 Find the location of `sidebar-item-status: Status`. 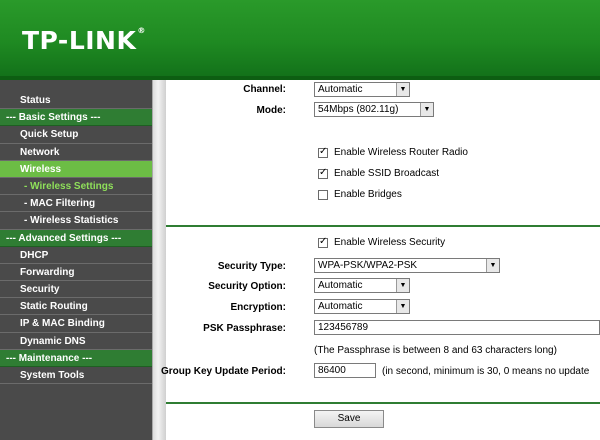

sidebar-item-status: Status is located at coordinates (76, 101).